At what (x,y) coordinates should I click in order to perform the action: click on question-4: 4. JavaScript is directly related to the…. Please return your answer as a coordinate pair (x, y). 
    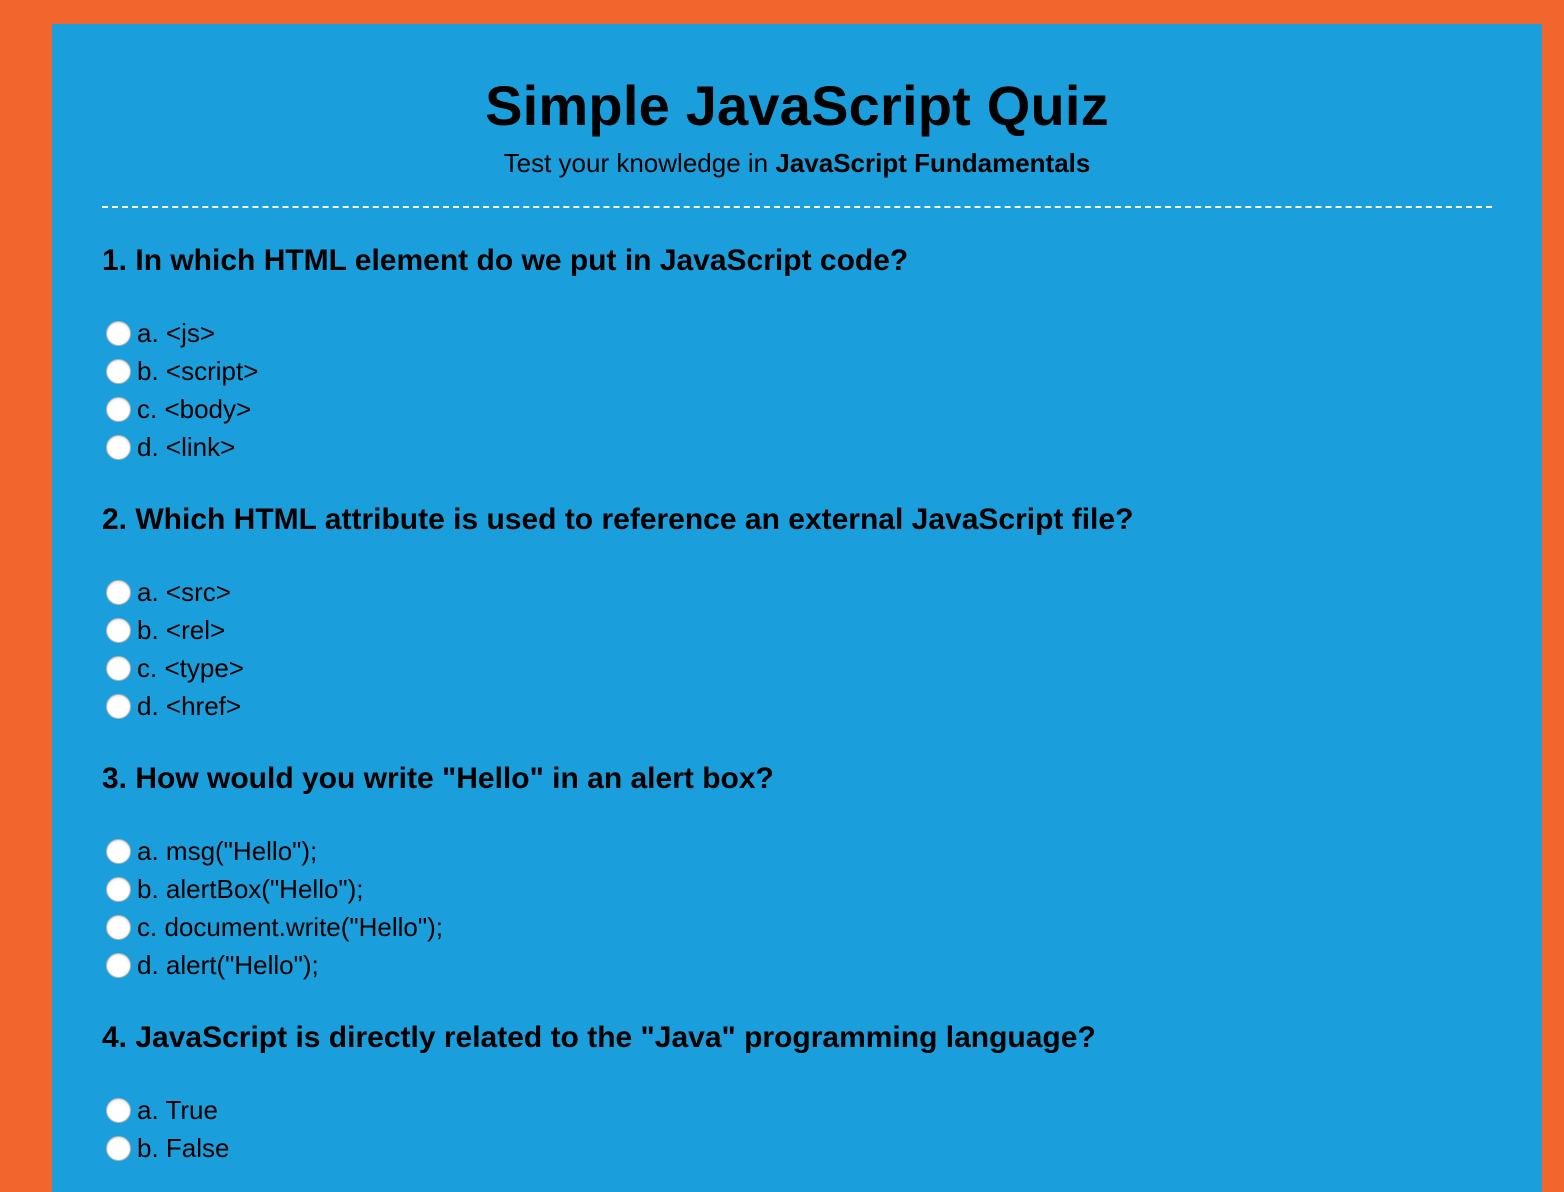
    Looking at the image, I should click on (797, 1092).